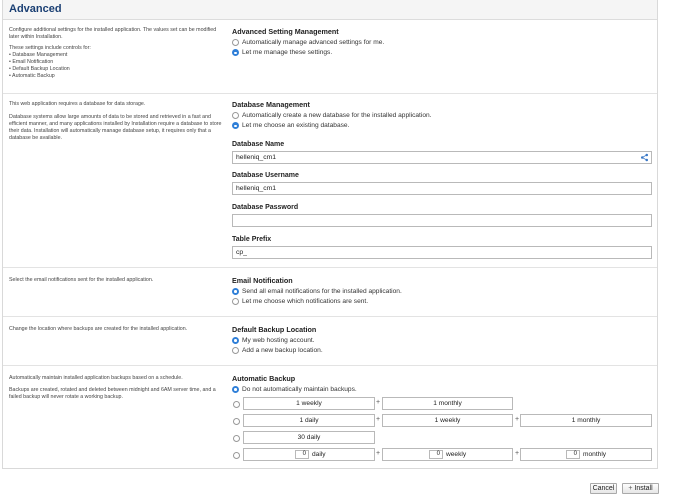 The height and width of the screenshot is (500, 676). Describe the element at coordinates (436, 454) in the screenshot. I see `custom-weekly-input: 0` at that location.